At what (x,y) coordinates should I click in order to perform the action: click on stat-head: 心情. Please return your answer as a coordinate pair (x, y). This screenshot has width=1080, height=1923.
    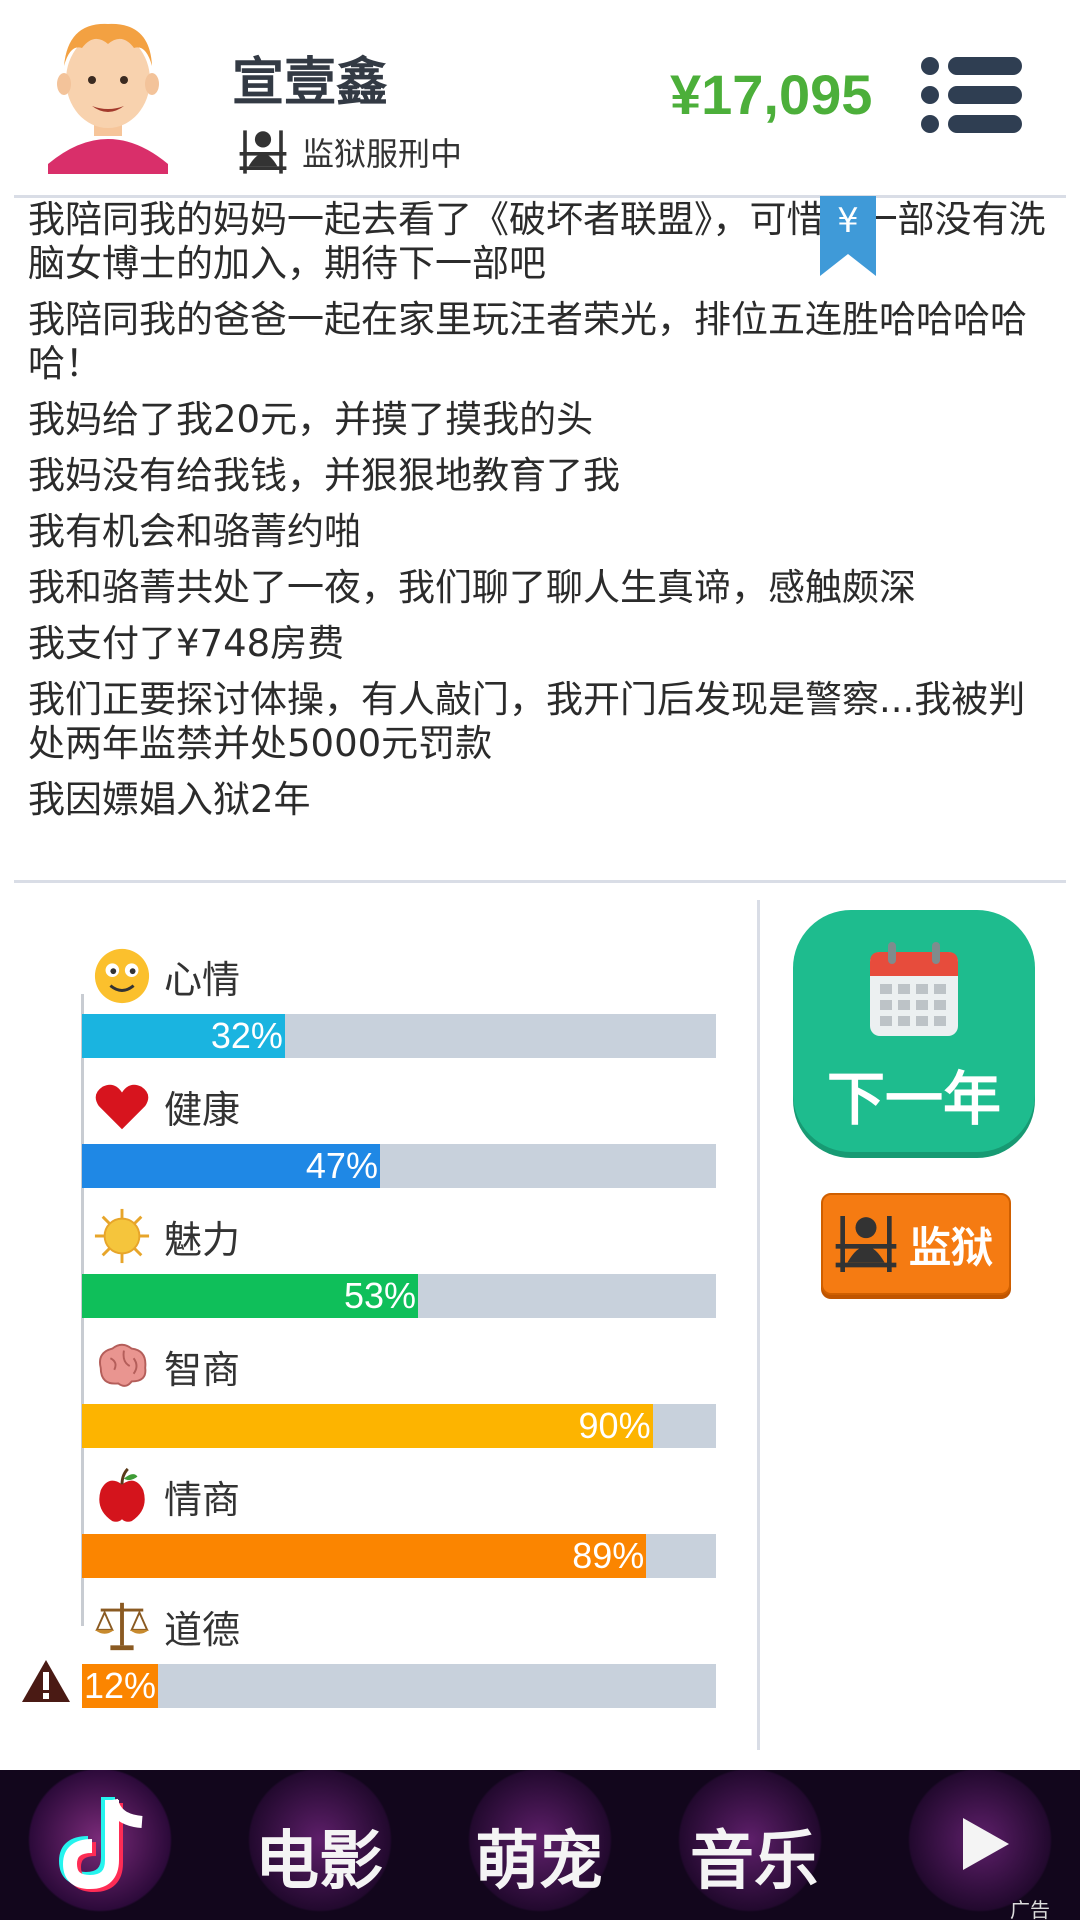
    Looking at the image, I should click on (166, 976).